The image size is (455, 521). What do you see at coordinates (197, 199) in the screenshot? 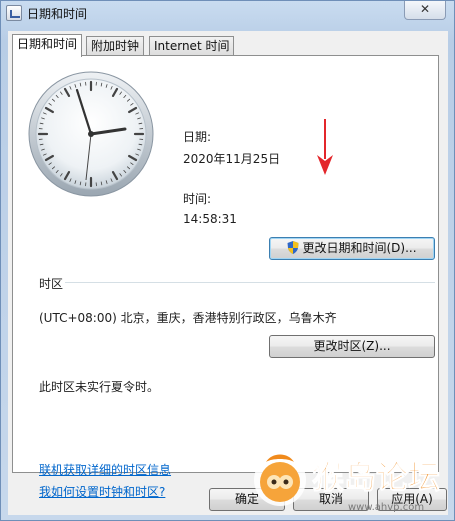
I see `time-label: 时间:` at bounding box center [197, 199].